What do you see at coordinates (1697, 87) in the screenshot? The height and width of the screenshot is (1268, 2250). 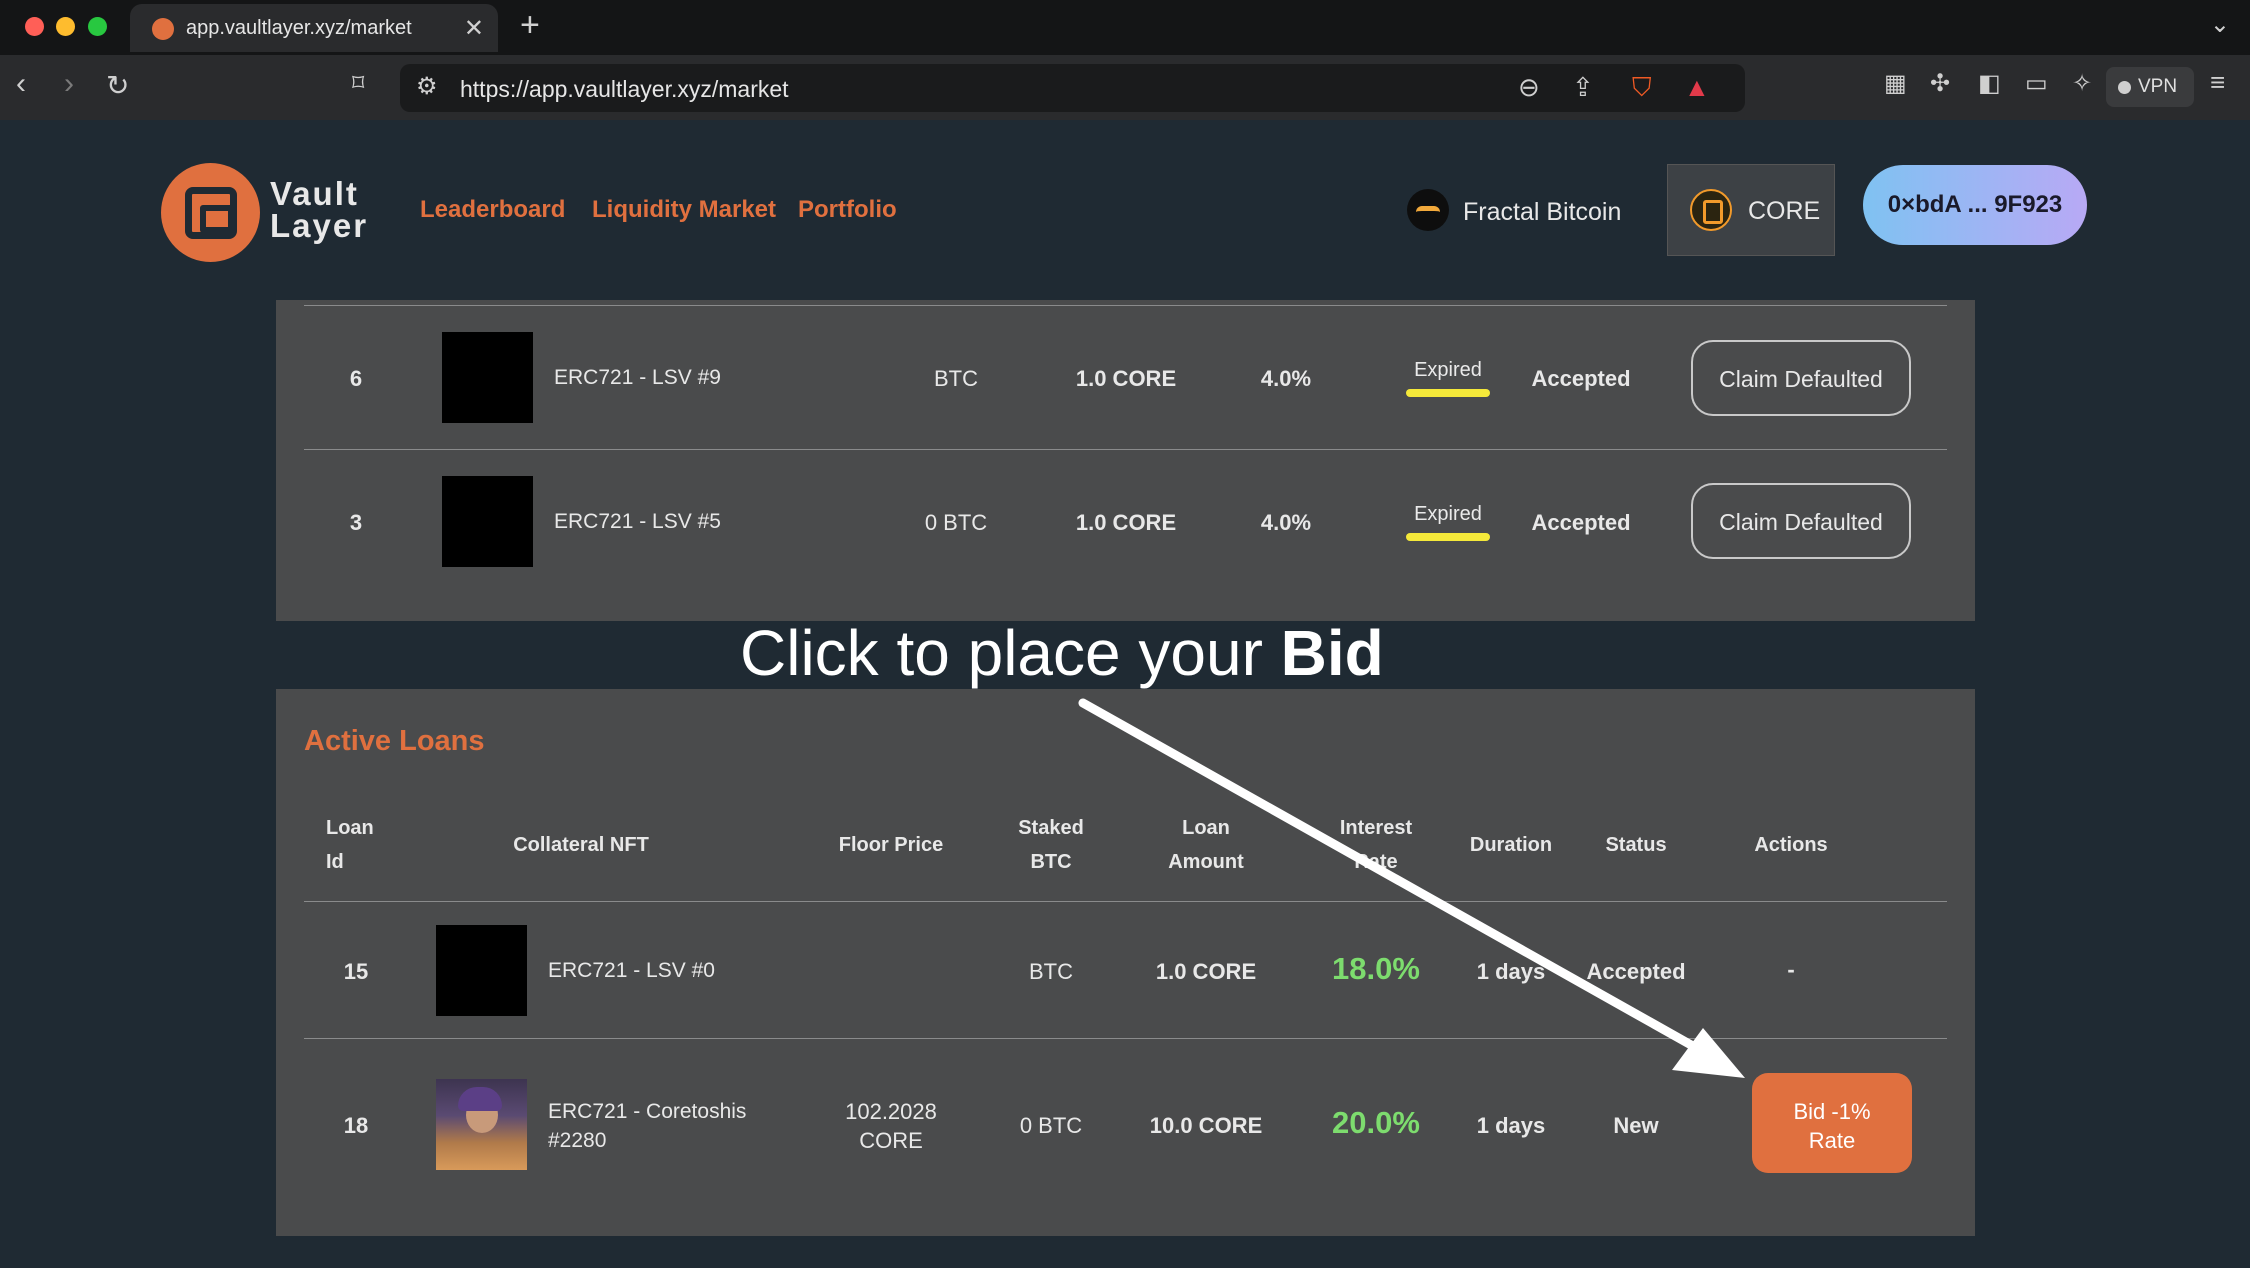 I see `brave-rewards-icon: ▲` at bounding box center [1697, 87].